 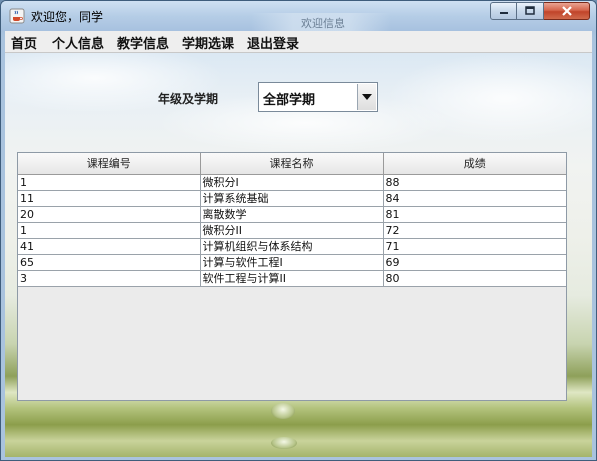 I want to click on menu-home: 首页, so click(x=24, y=42).